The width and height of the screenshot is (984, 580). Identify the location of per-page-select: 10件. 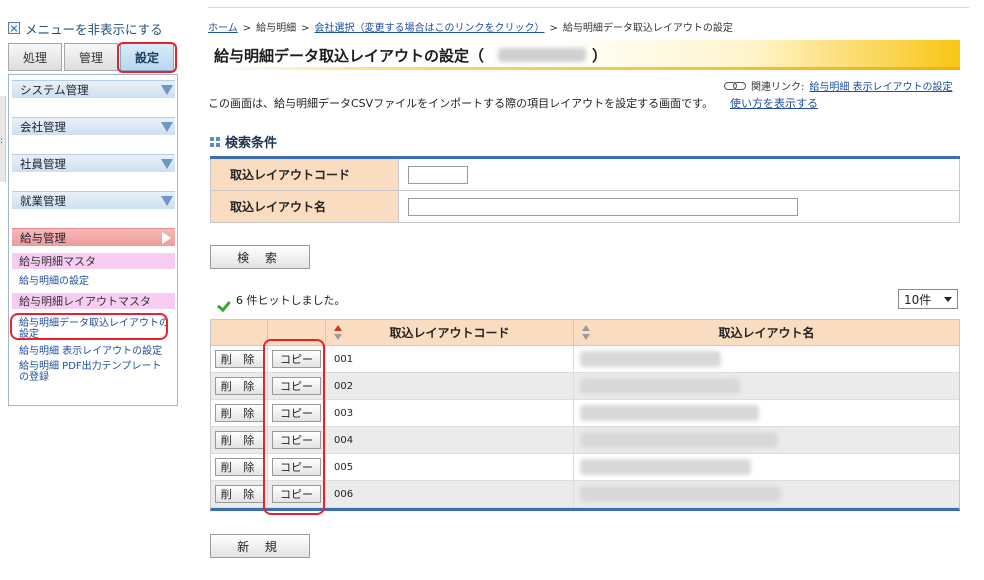
(928, 299).